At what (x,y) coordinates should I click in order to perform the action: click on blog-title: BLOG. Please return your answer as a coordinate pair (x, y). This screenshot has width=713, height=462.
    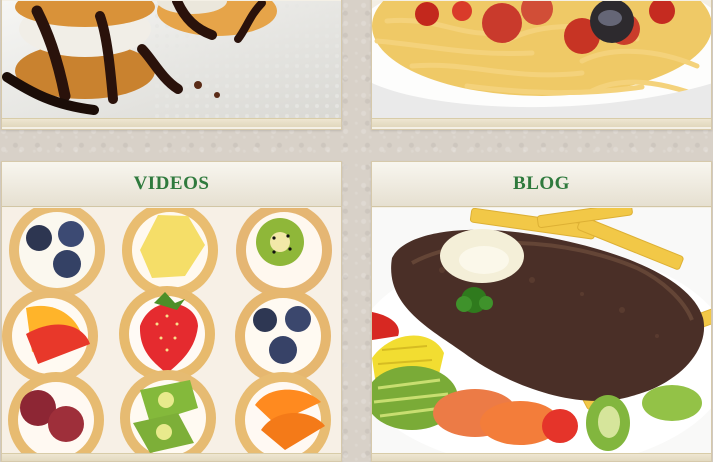
    Looking at the image, I should click on (541, 184).